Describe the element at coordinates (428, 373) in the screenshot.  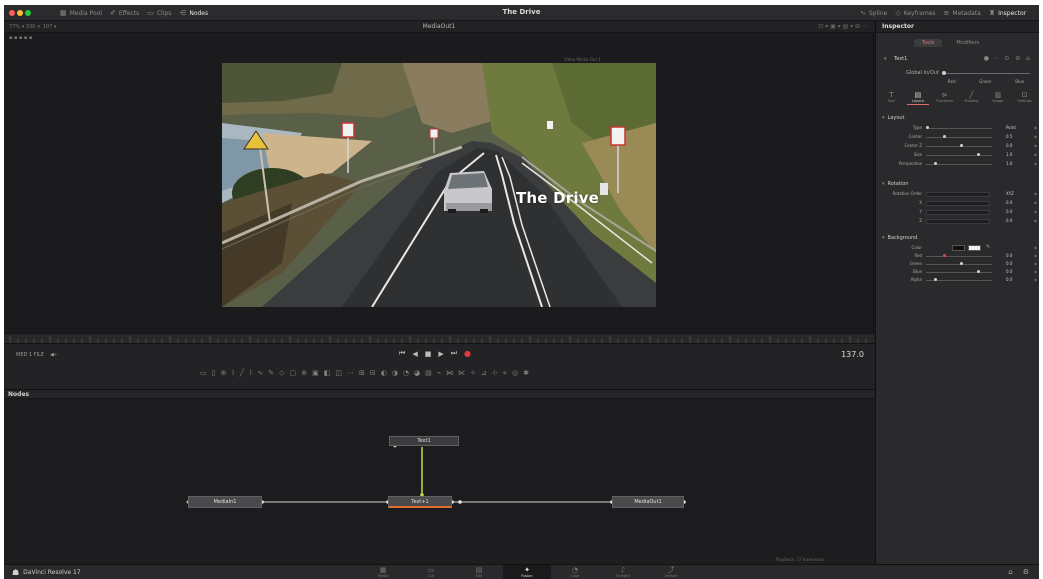
I see `fusion-tool-icon: ▤` at that location.